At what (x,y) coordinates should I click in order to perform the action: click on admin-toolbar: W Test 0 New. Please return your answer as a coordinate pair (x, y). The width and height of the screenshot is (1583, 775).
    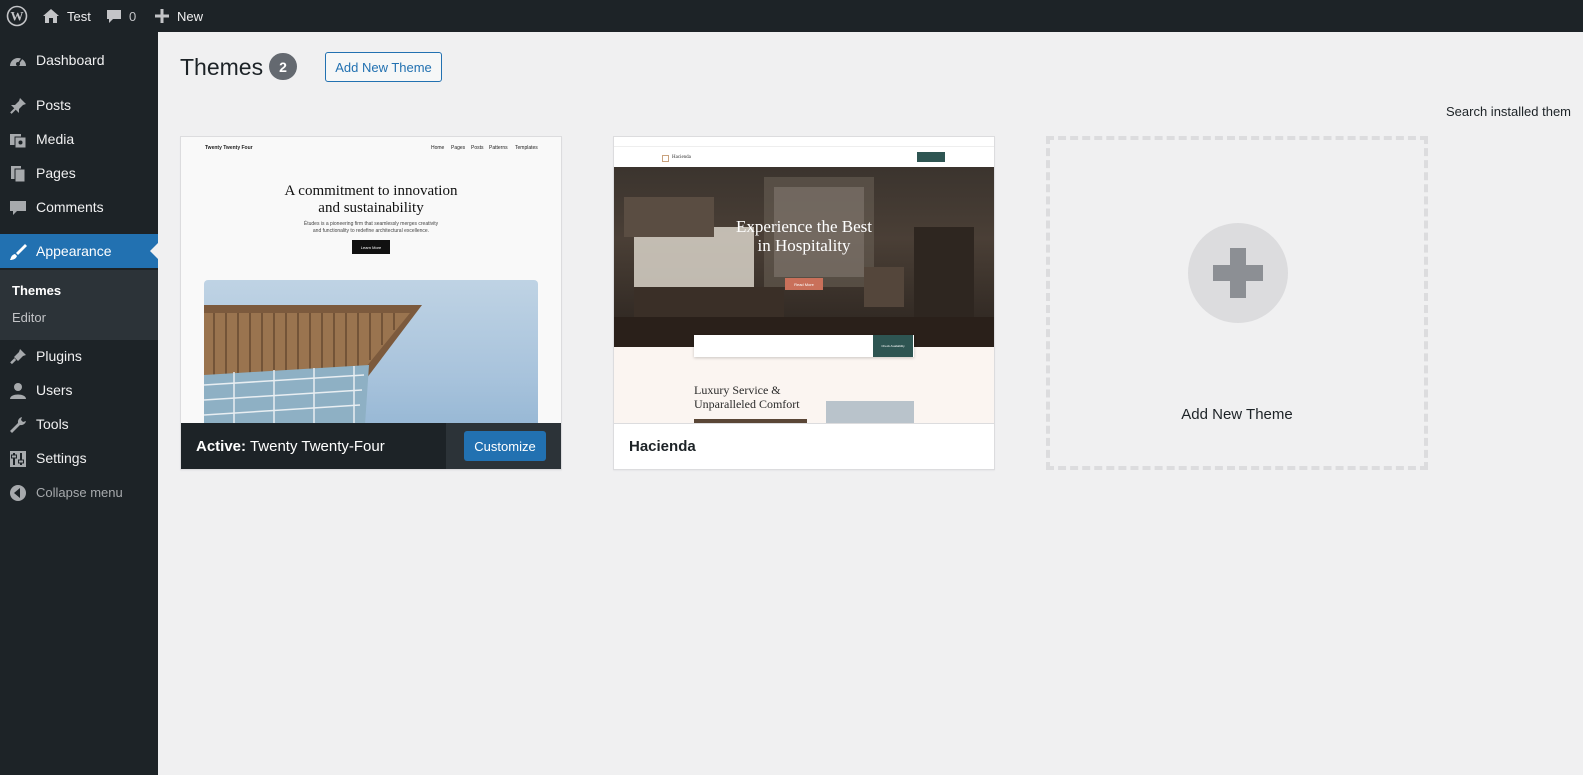
    Looking at the image, I should click on (791, 16).